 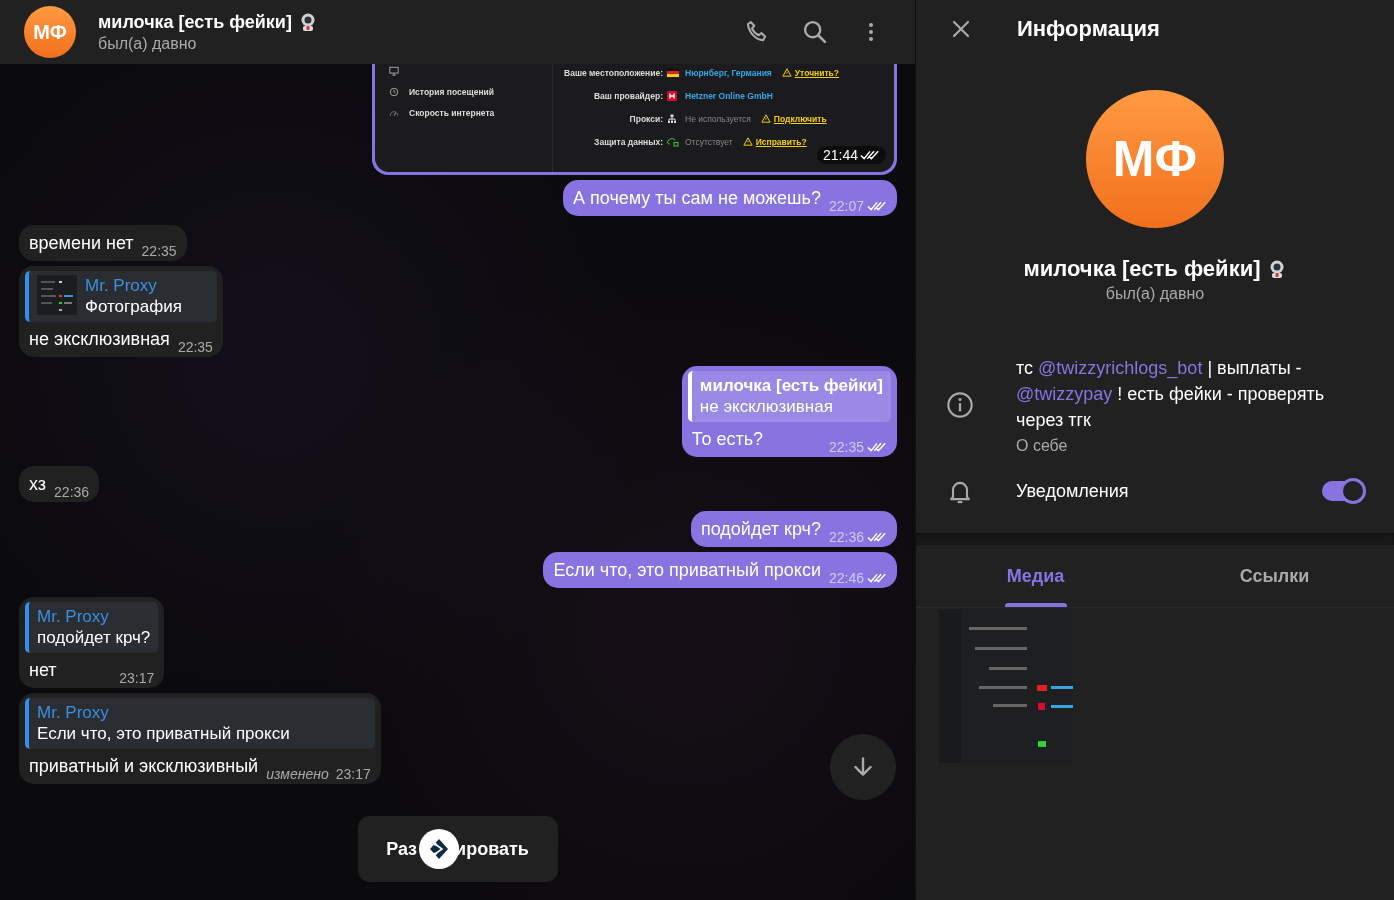 What do you see at coordinates (1035, 576) in the screenshot?
I see `tab: Медиа` at bounding box center [1035, 576].